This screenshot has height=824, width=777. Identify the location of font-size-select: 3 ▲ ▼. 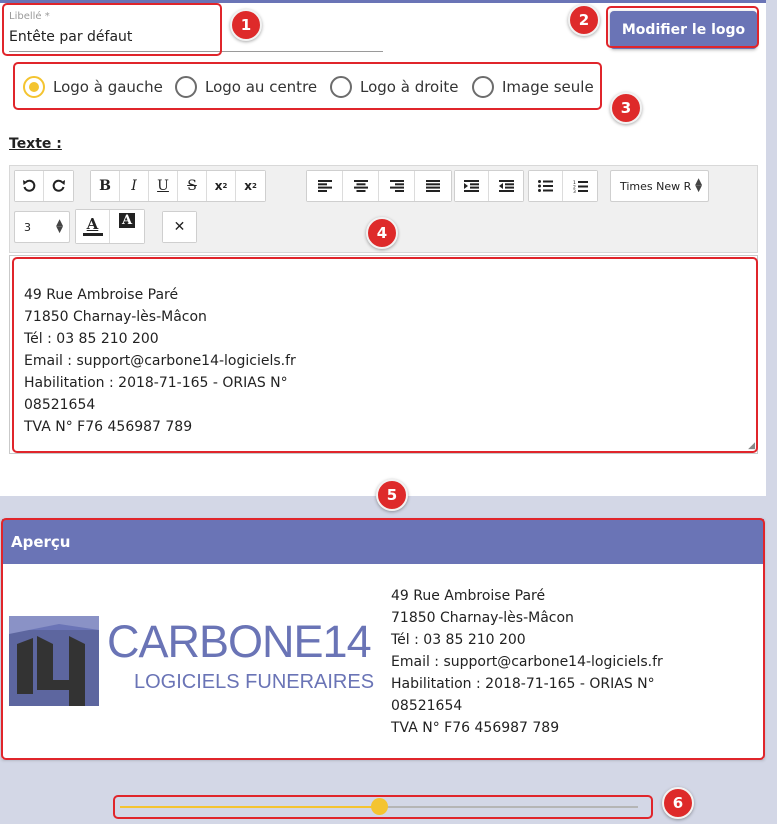
(42, 227).